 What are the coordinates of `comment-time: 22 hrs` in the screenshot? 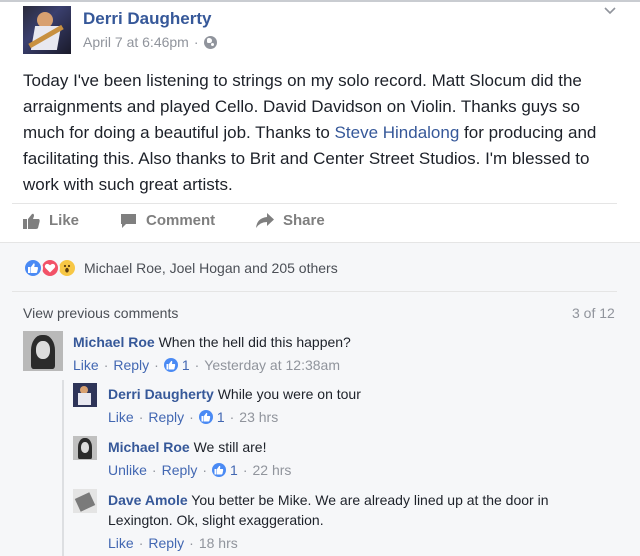 It's located at (272, 470).